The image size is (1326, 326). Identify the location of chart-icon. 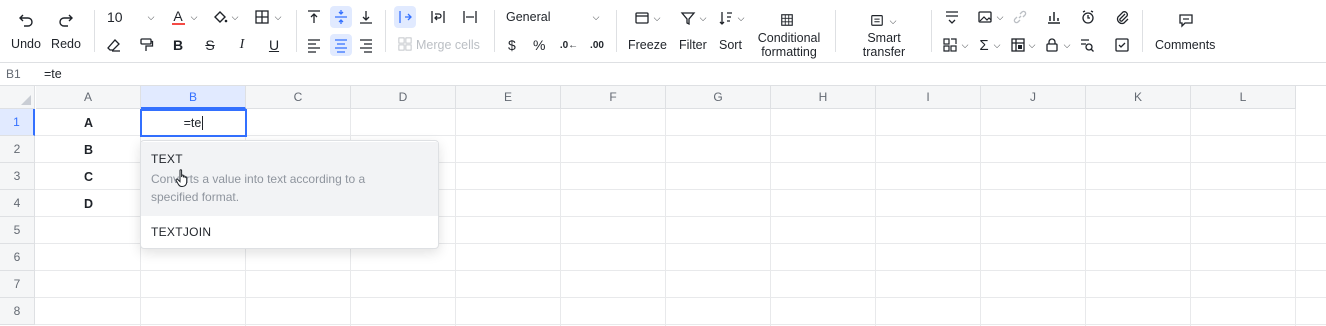
(1054, 17).